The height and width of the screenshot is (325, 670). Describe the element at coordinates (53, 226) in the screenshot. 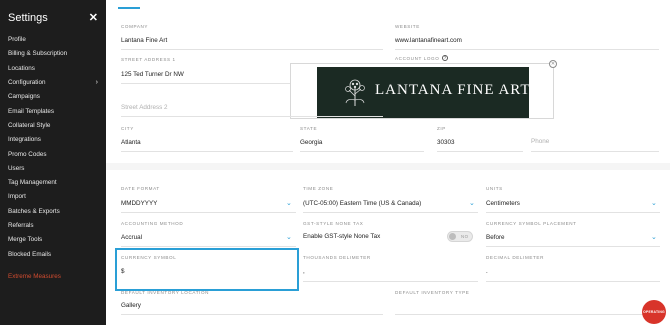

I see `sidebar-item-referrals: Referrals` at that location.